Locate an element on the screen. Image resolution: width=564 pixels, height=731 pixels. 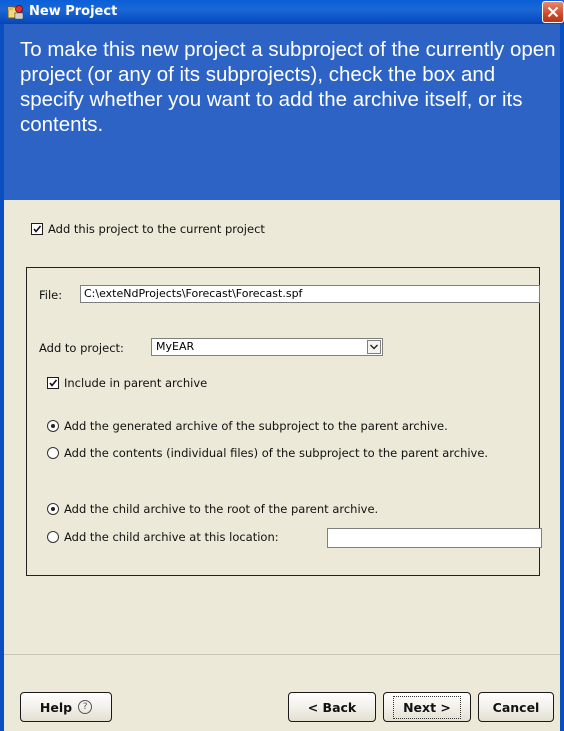
location-field is located at coordinates (434, 538).